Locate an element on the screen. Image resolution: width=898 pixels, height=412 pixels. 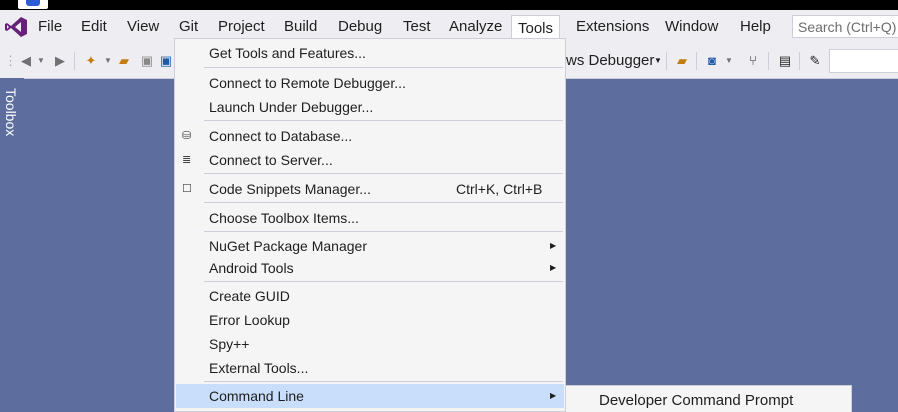
toolbox-label: Toolbox is located at coordinates (11, 112).